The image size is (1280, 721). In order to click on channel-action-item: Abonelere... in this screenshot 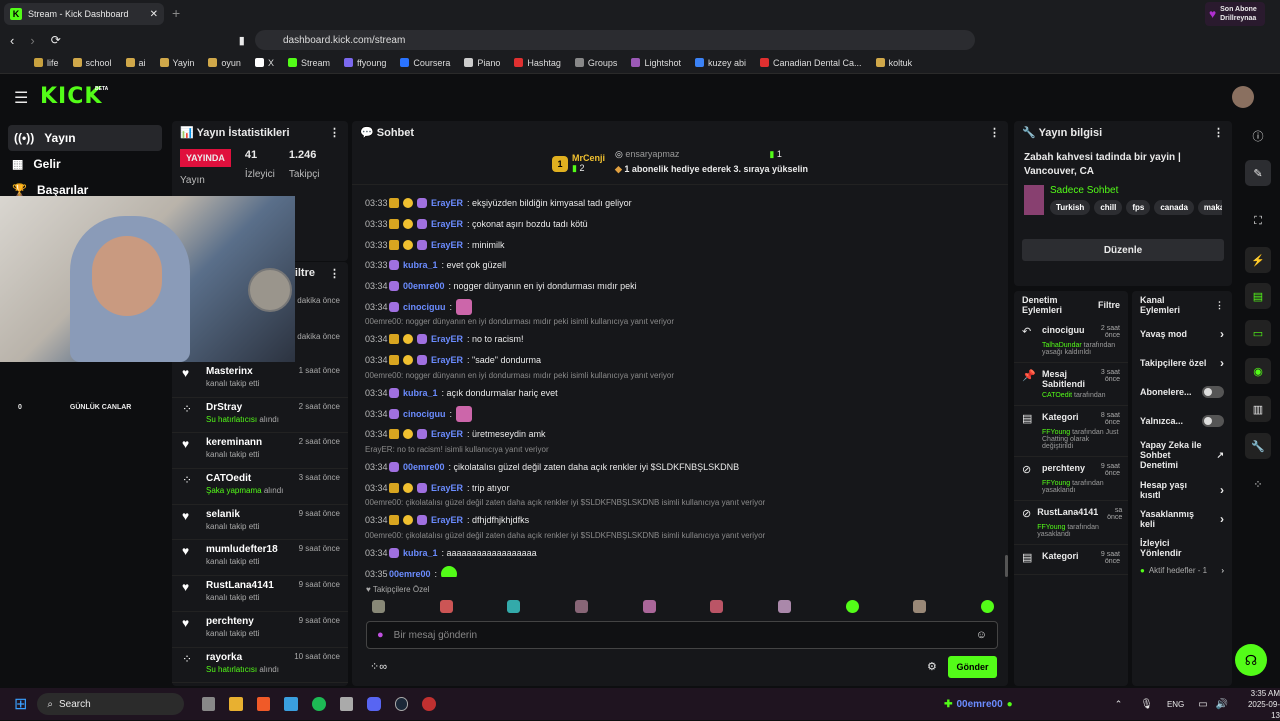, I will do `click(1182, 391)`.